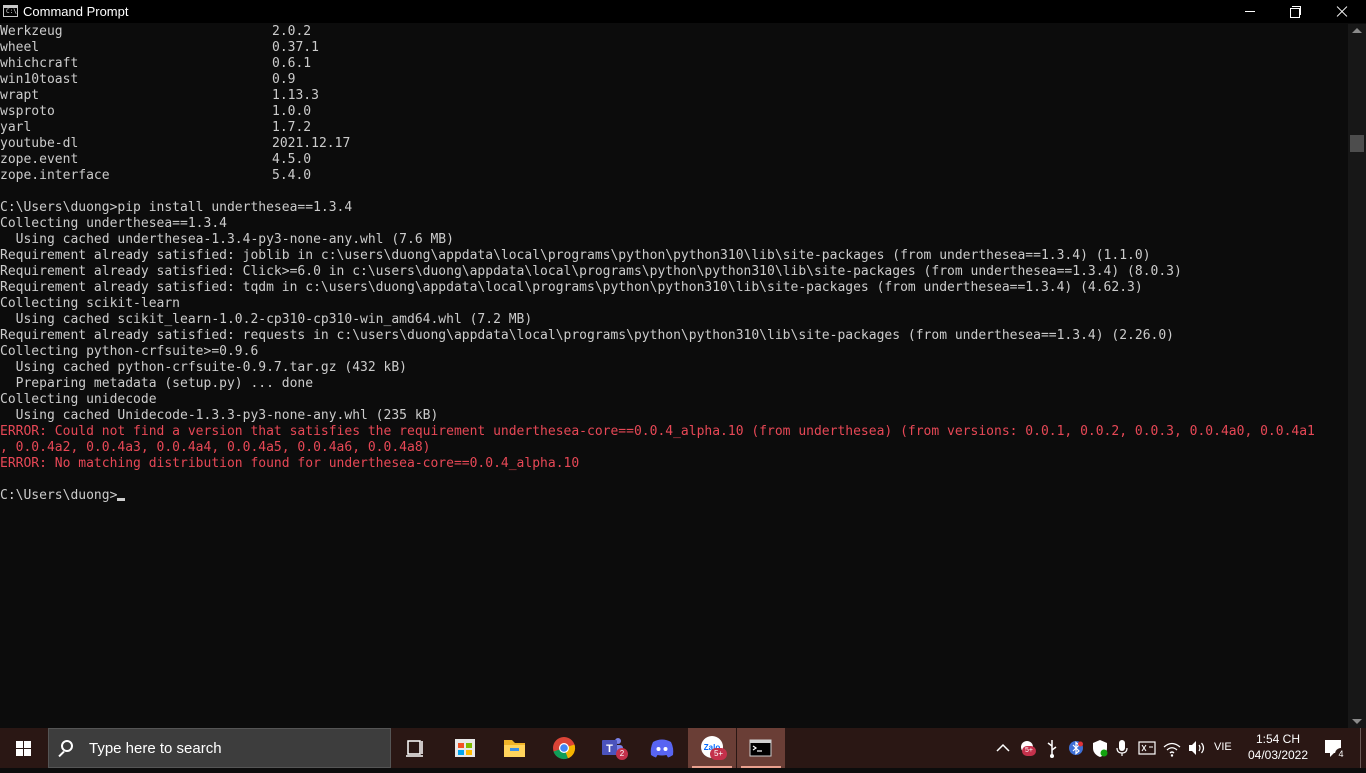 The width and height of the screenshot is (1366, 773). What do you see at coordinates (129, 351) in the screenshot?
I see `output-line: Collecting python-crfsuite>=0.9.6` at bounding box center [129, 351].